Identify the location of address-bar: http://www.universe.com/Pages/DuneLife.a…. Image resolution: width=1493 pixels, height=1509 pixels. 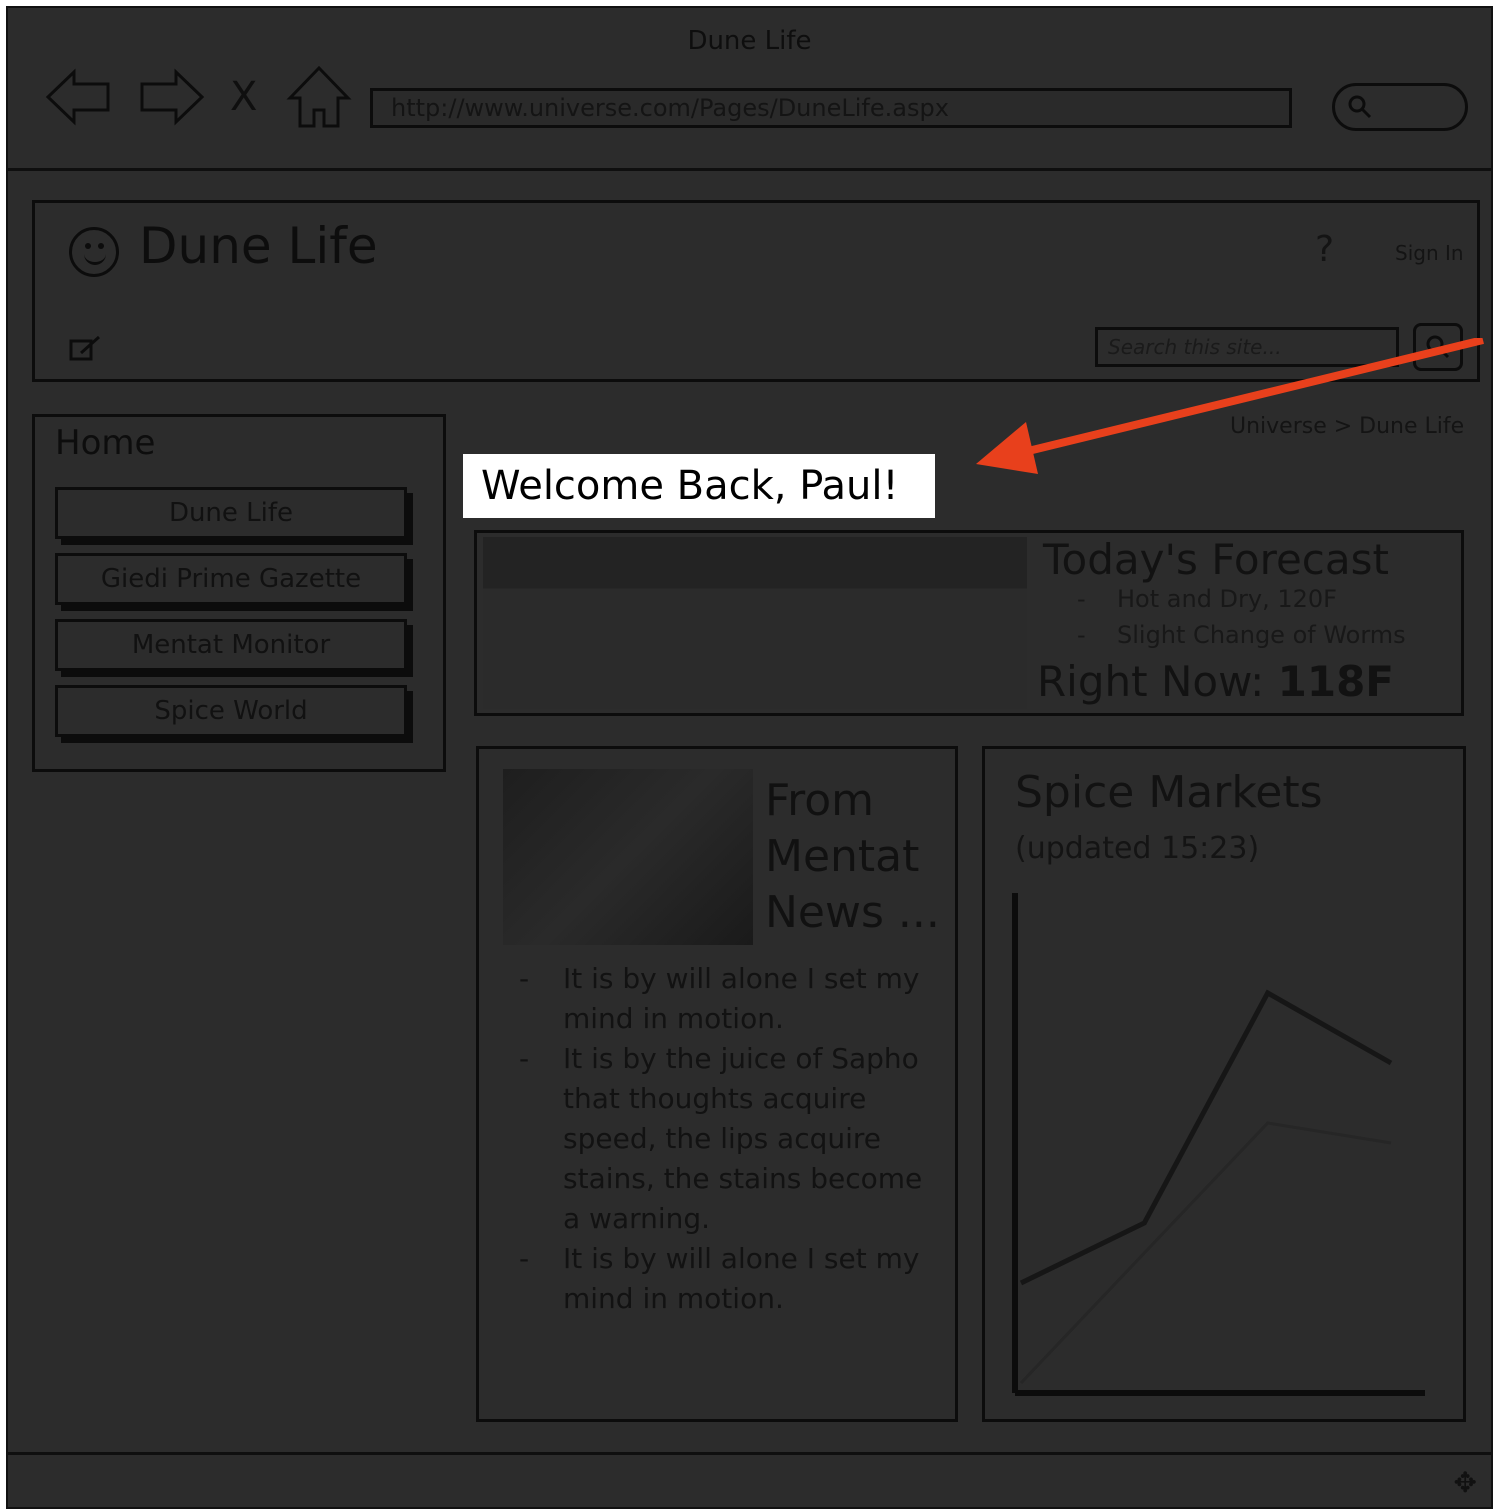
(831, 108).